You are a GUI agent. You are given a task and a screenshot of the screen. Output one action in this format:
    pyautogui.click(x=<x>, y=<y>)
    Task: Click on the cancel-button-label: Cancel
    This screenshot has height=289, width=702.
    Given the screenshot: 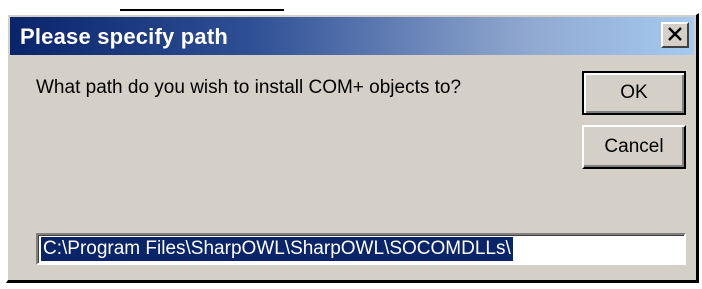 What is the action you would take?
    pyautogui.click(x=634, y=146)
    